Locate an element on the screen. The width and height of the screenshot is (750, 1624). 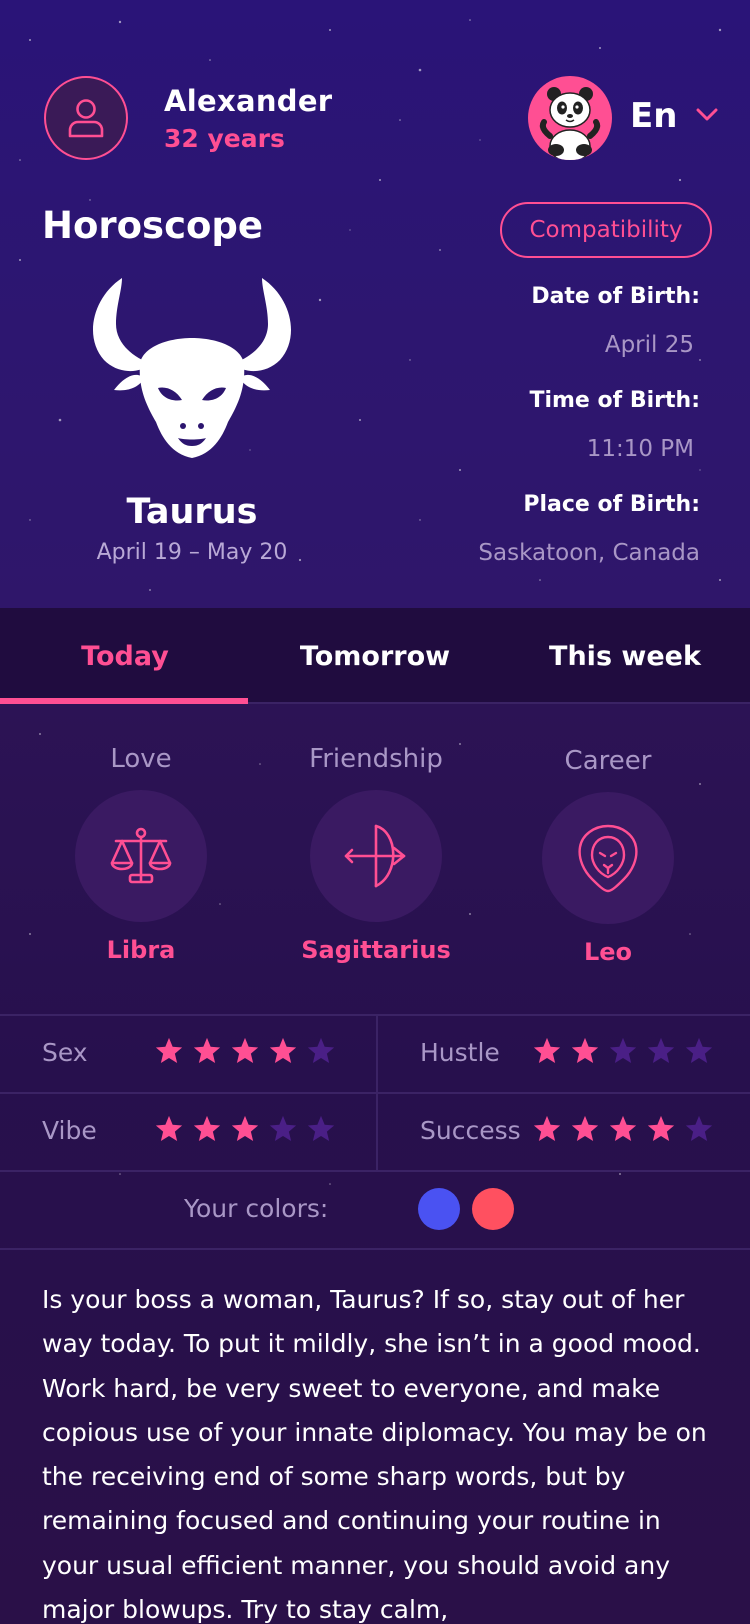
rating-label-success: Success is located at coordinates (470, 1130).